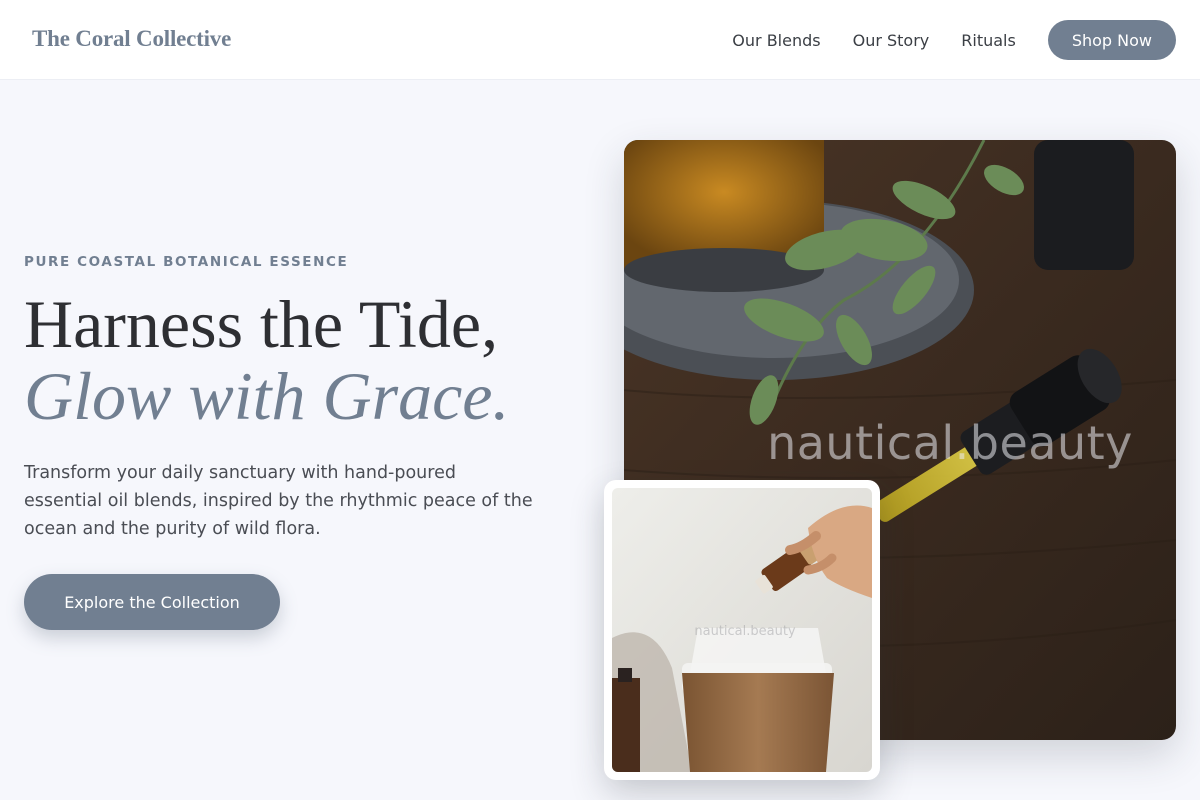  I want to click on headline-line-2: Glow with Grace., so click(267, 396).